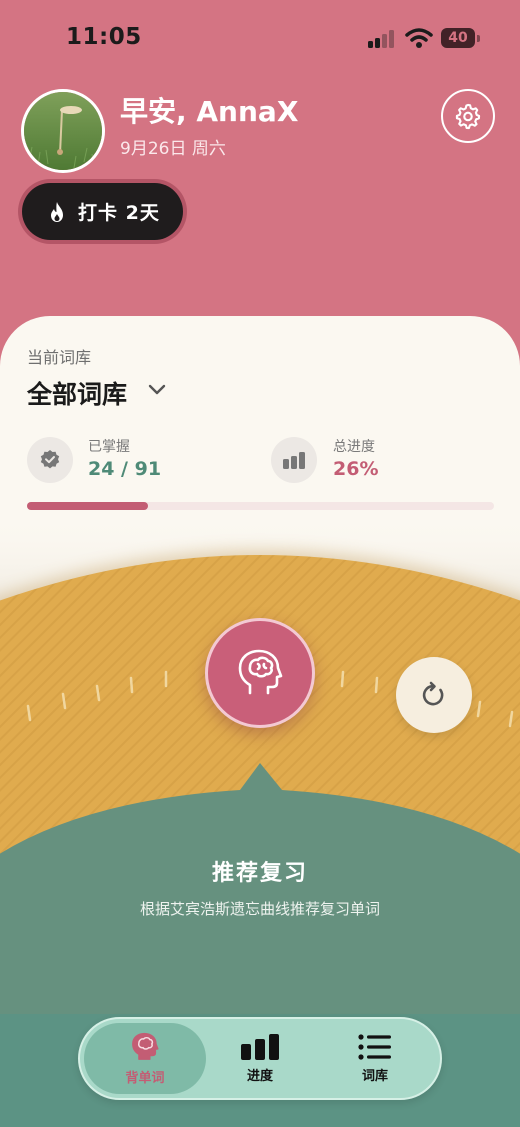 Image resolution: width=520 pixels, height=1127 pixels. Describe the element at coordinates (374, 1047) in the screenshot. I see `list-icon` at that location.